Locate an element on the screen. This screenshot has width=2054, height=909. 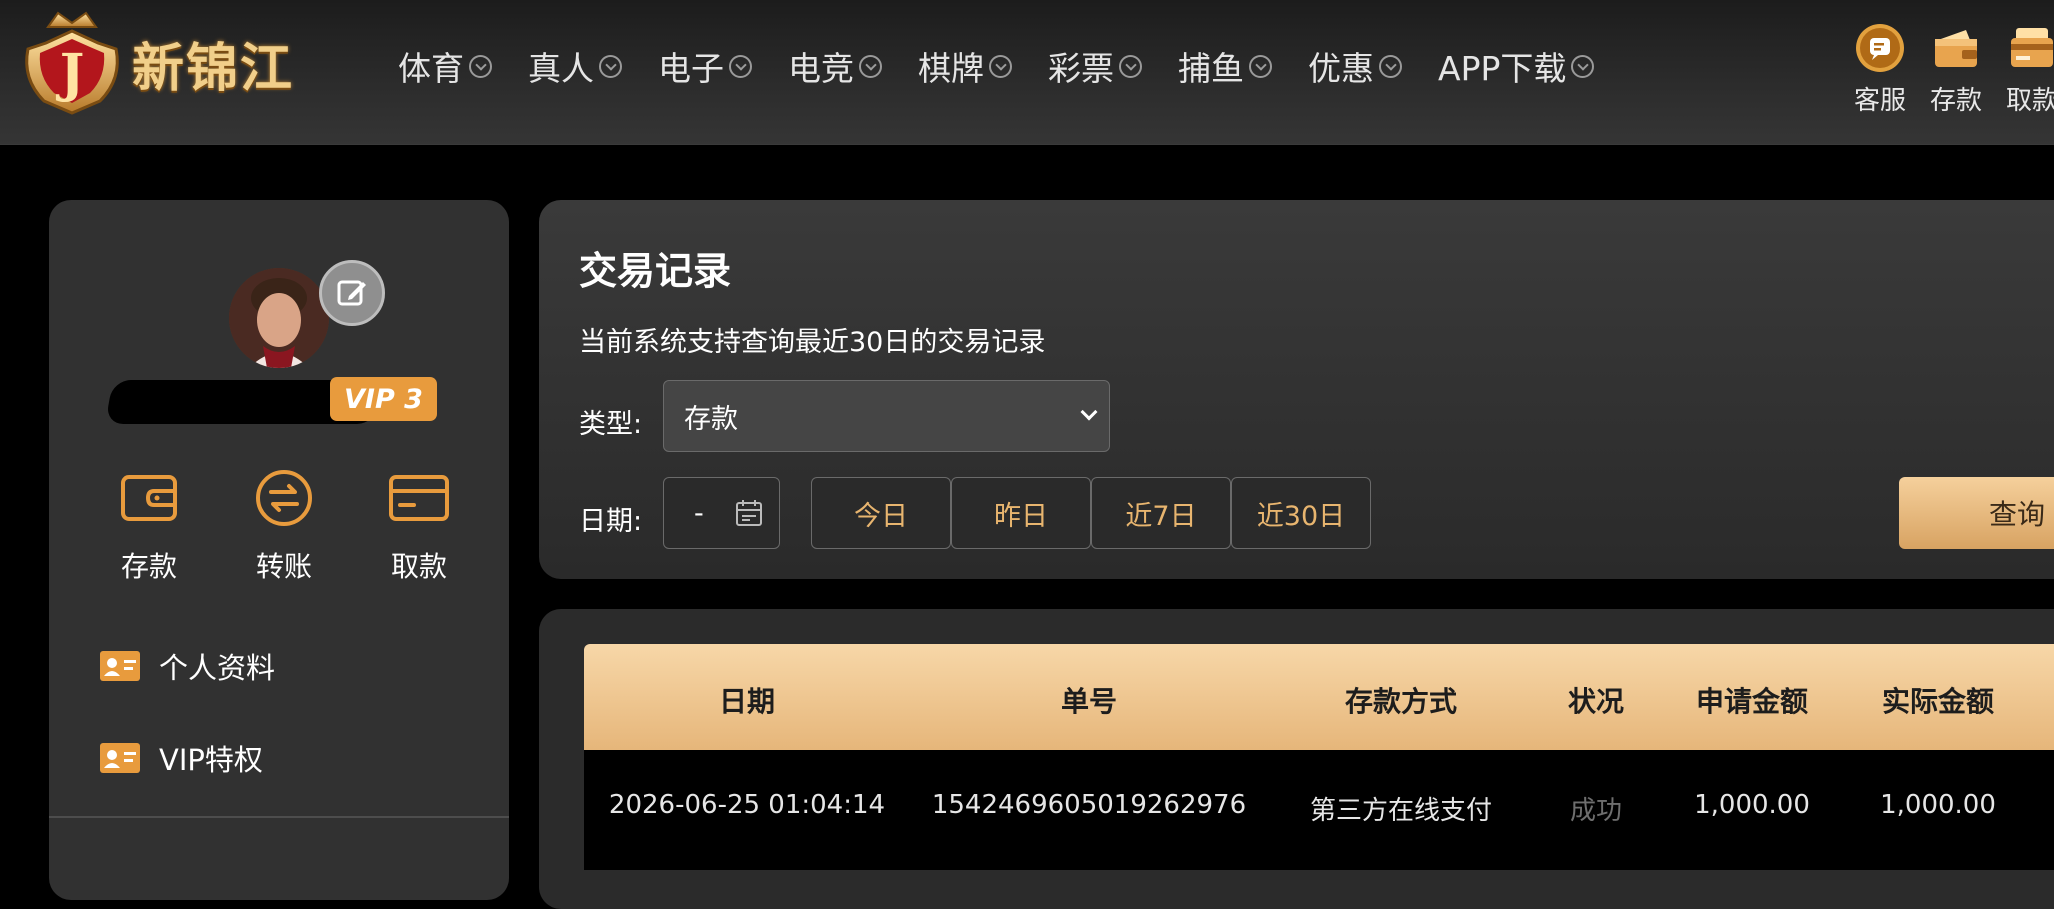
column-header-actual-amount: 实际金额 is located at coordinates (1938, 701).